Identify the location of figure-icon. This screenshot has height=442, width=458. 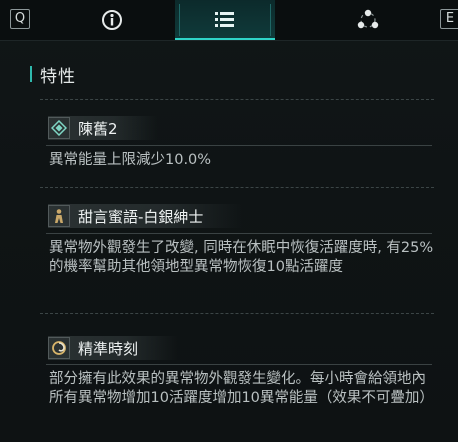
(59, 216).